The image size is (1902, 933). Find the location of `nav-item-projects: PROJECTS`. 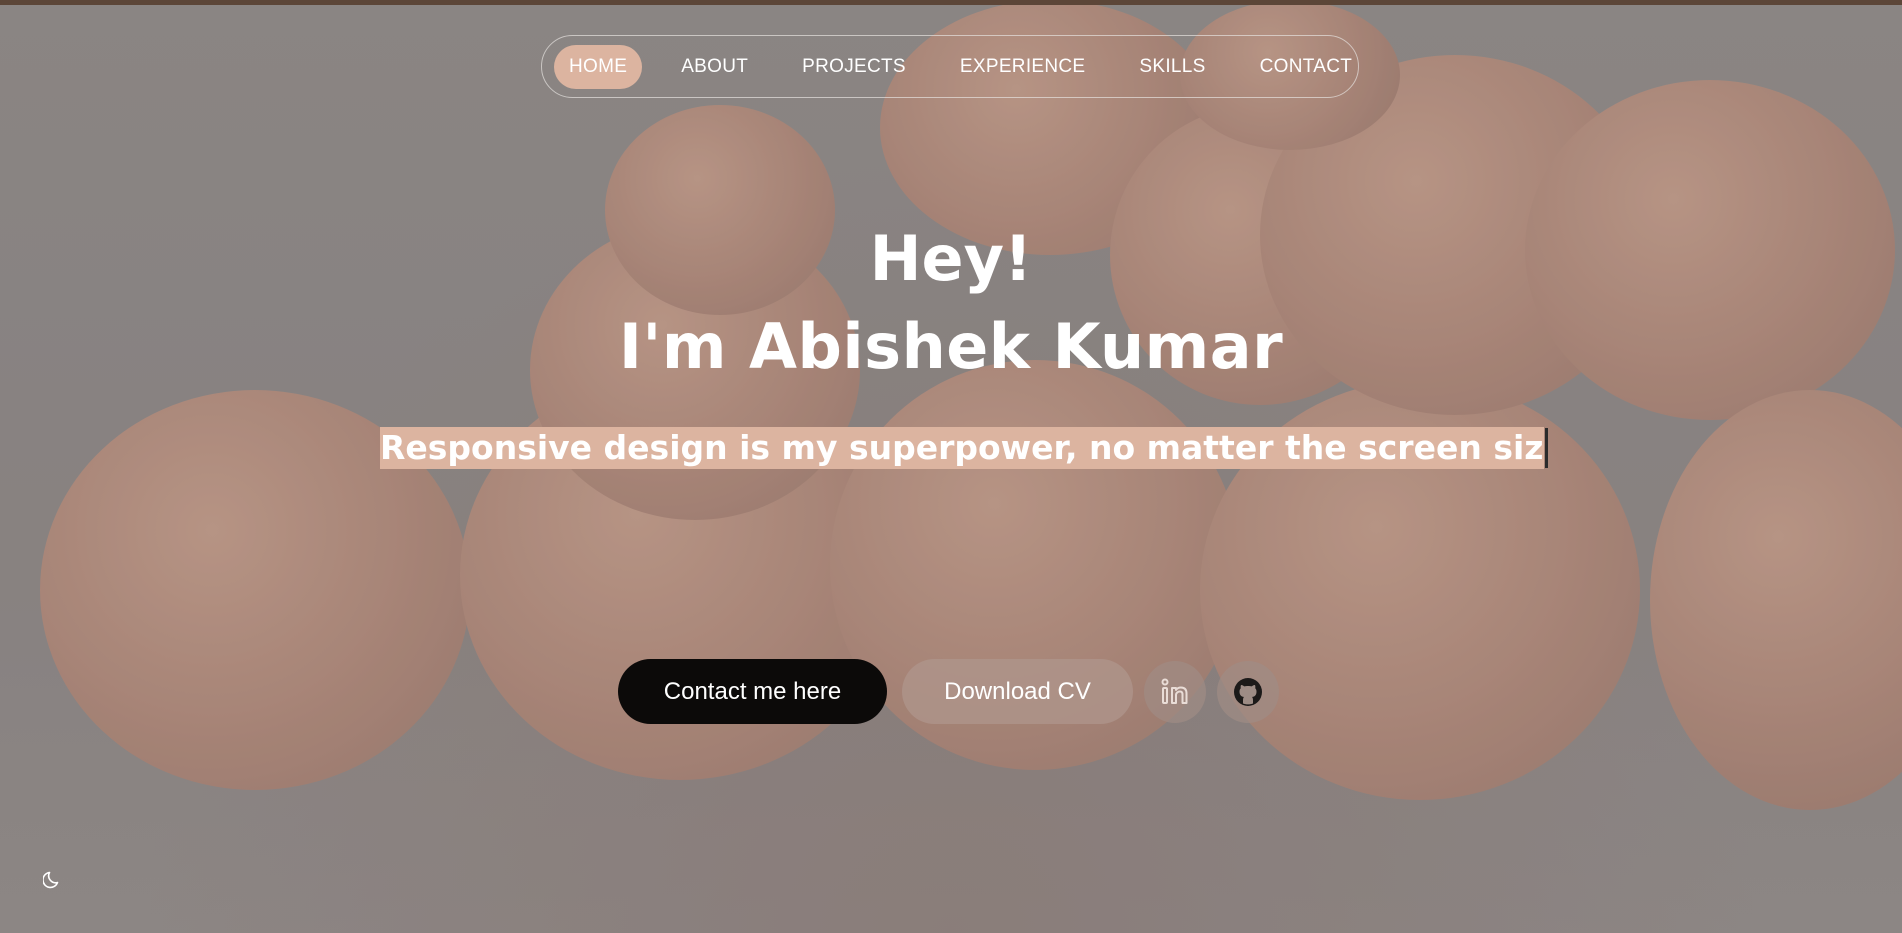

nav-item-projects: PROJECTS is located at coordinates (854, 67).